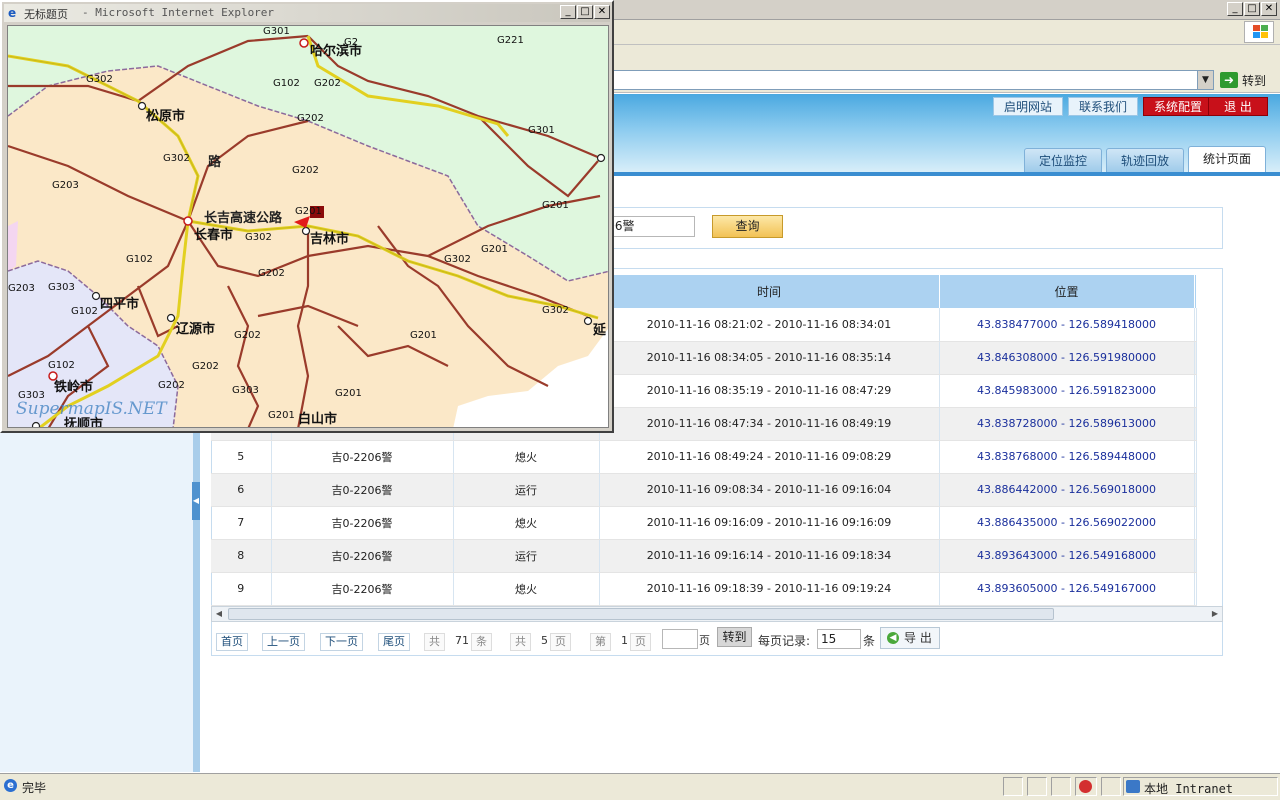 The image size is (1280, 800). I want to click on link-company-site: 启明网站, so click(1028, 106).